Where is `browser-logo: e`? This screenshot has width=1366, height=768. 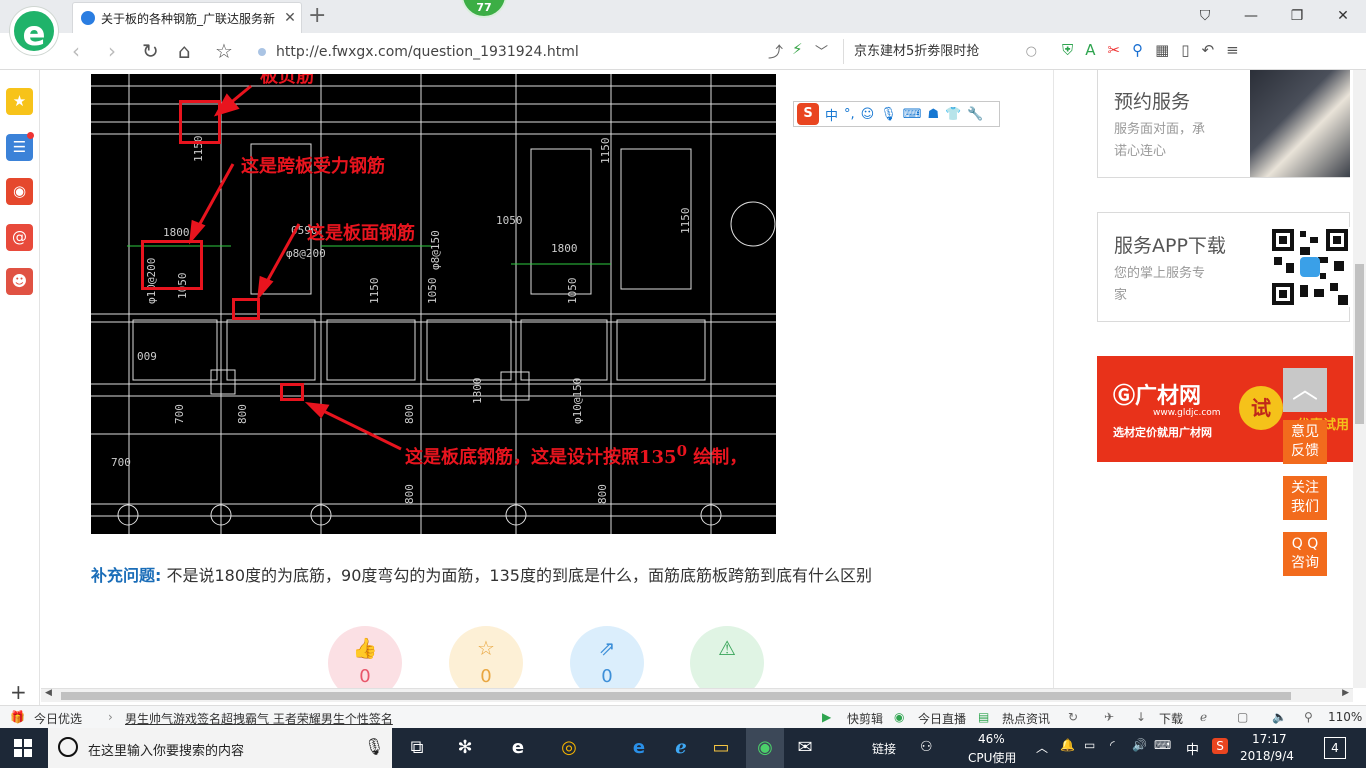
browser-logo: e is located at coordinates (34, 31).